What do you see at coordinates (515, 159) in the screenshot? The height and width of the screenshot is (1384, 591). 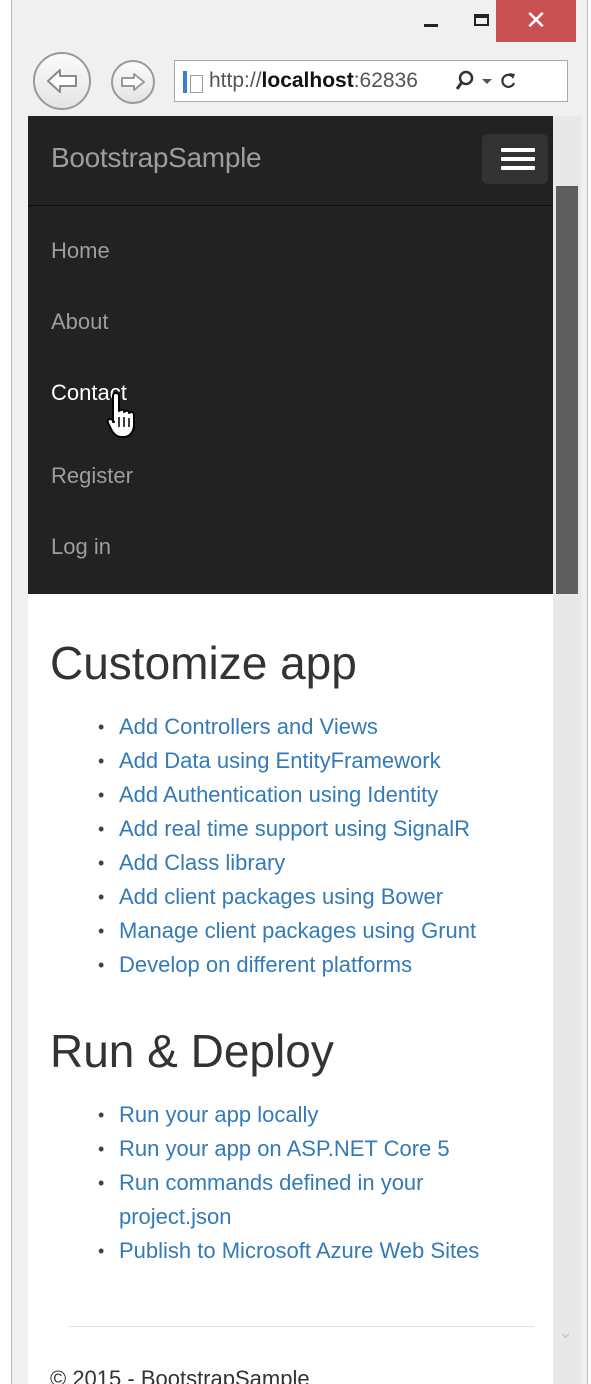 I see `navbar-toggle-button` at bounding box center [515, 159].